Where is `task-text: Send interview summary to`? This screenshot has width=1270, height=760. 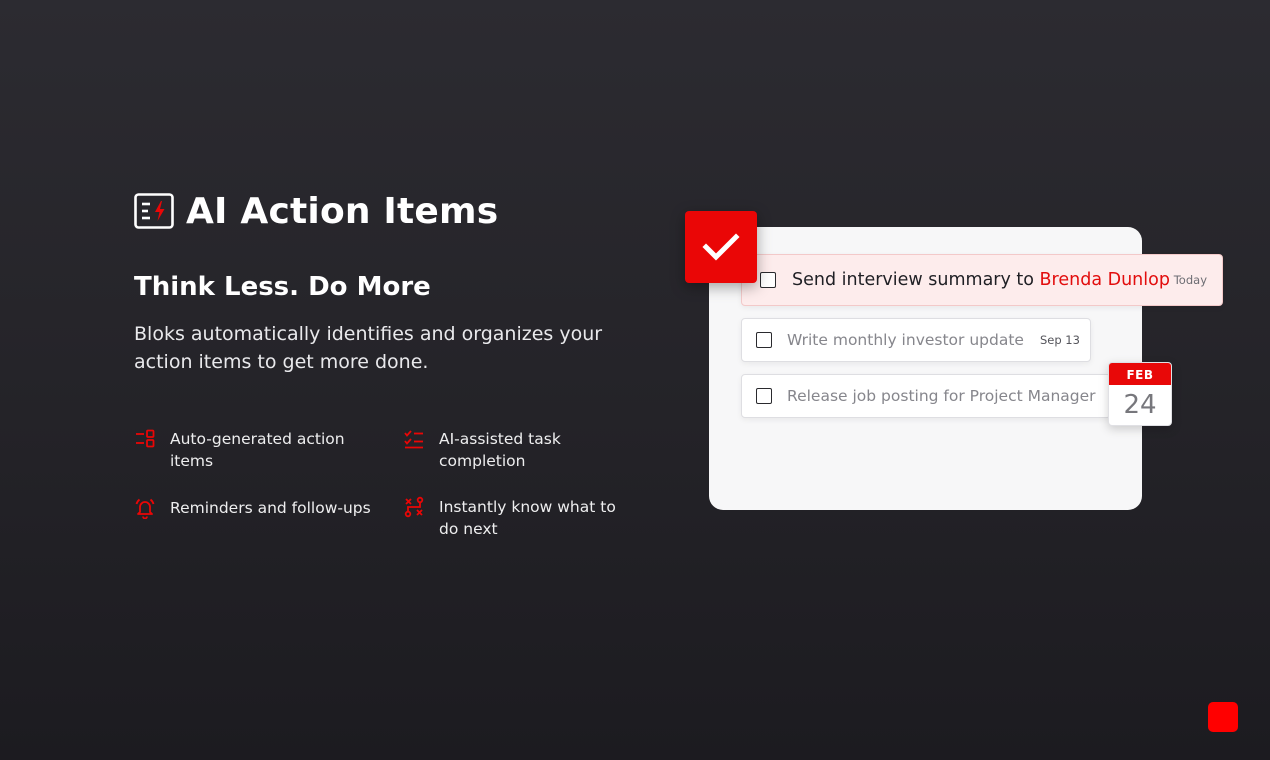 task-text: Send interview summary to is located at coordinates (916, 280).